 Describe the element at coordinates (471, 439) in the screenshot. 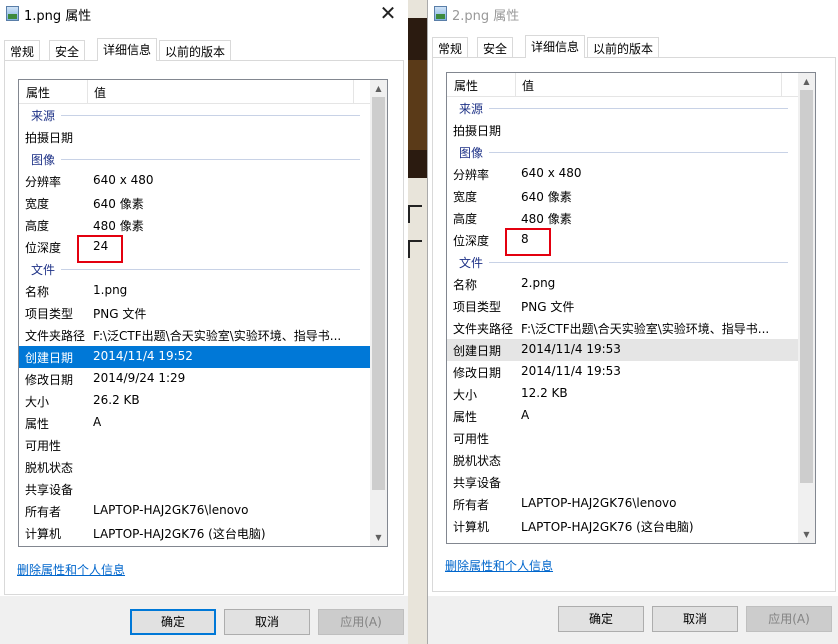

I see `property-name: 可用性` at that location.